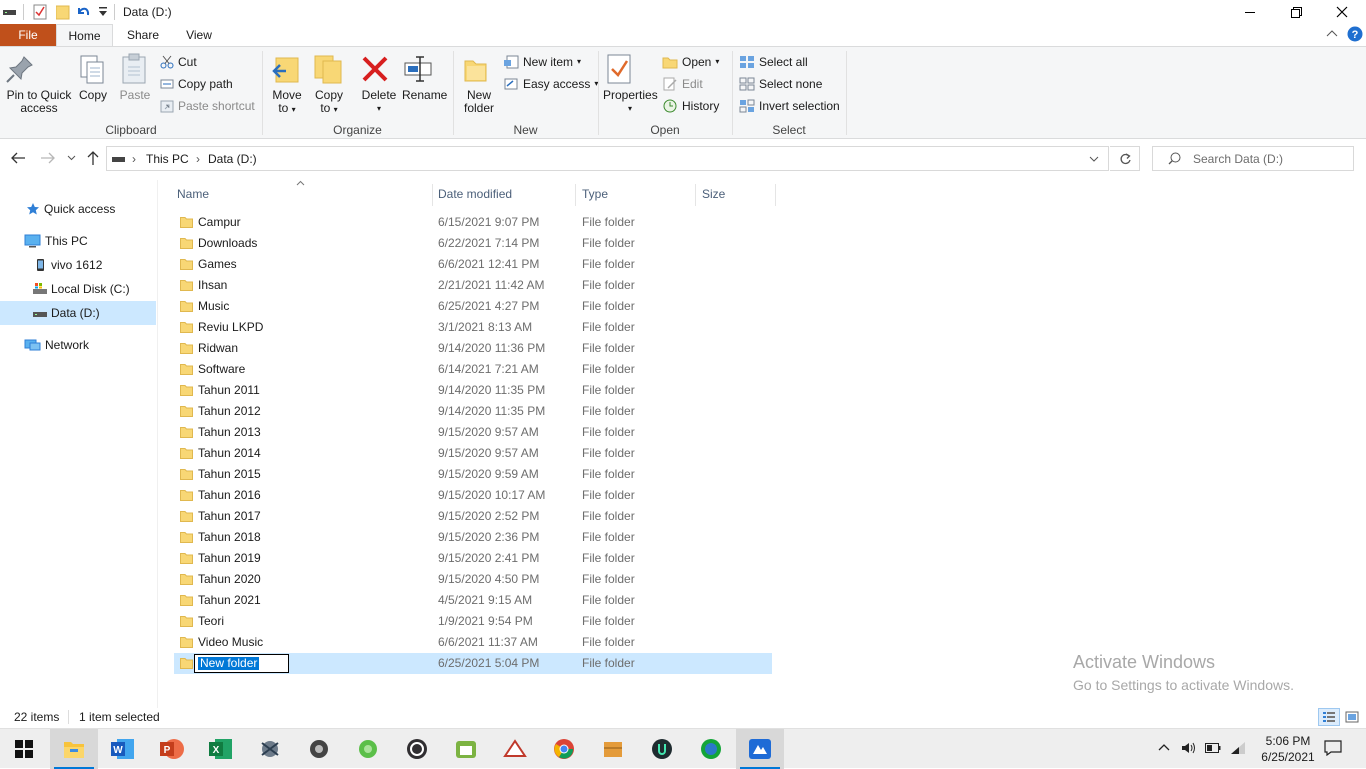 This screenshot has height=769, width=1366. Describe the element at coordinates (473, 537) in the screenshot. I see `file-row: Tahun 2018 9/15/2020 2:36 PM File folder` at that location.